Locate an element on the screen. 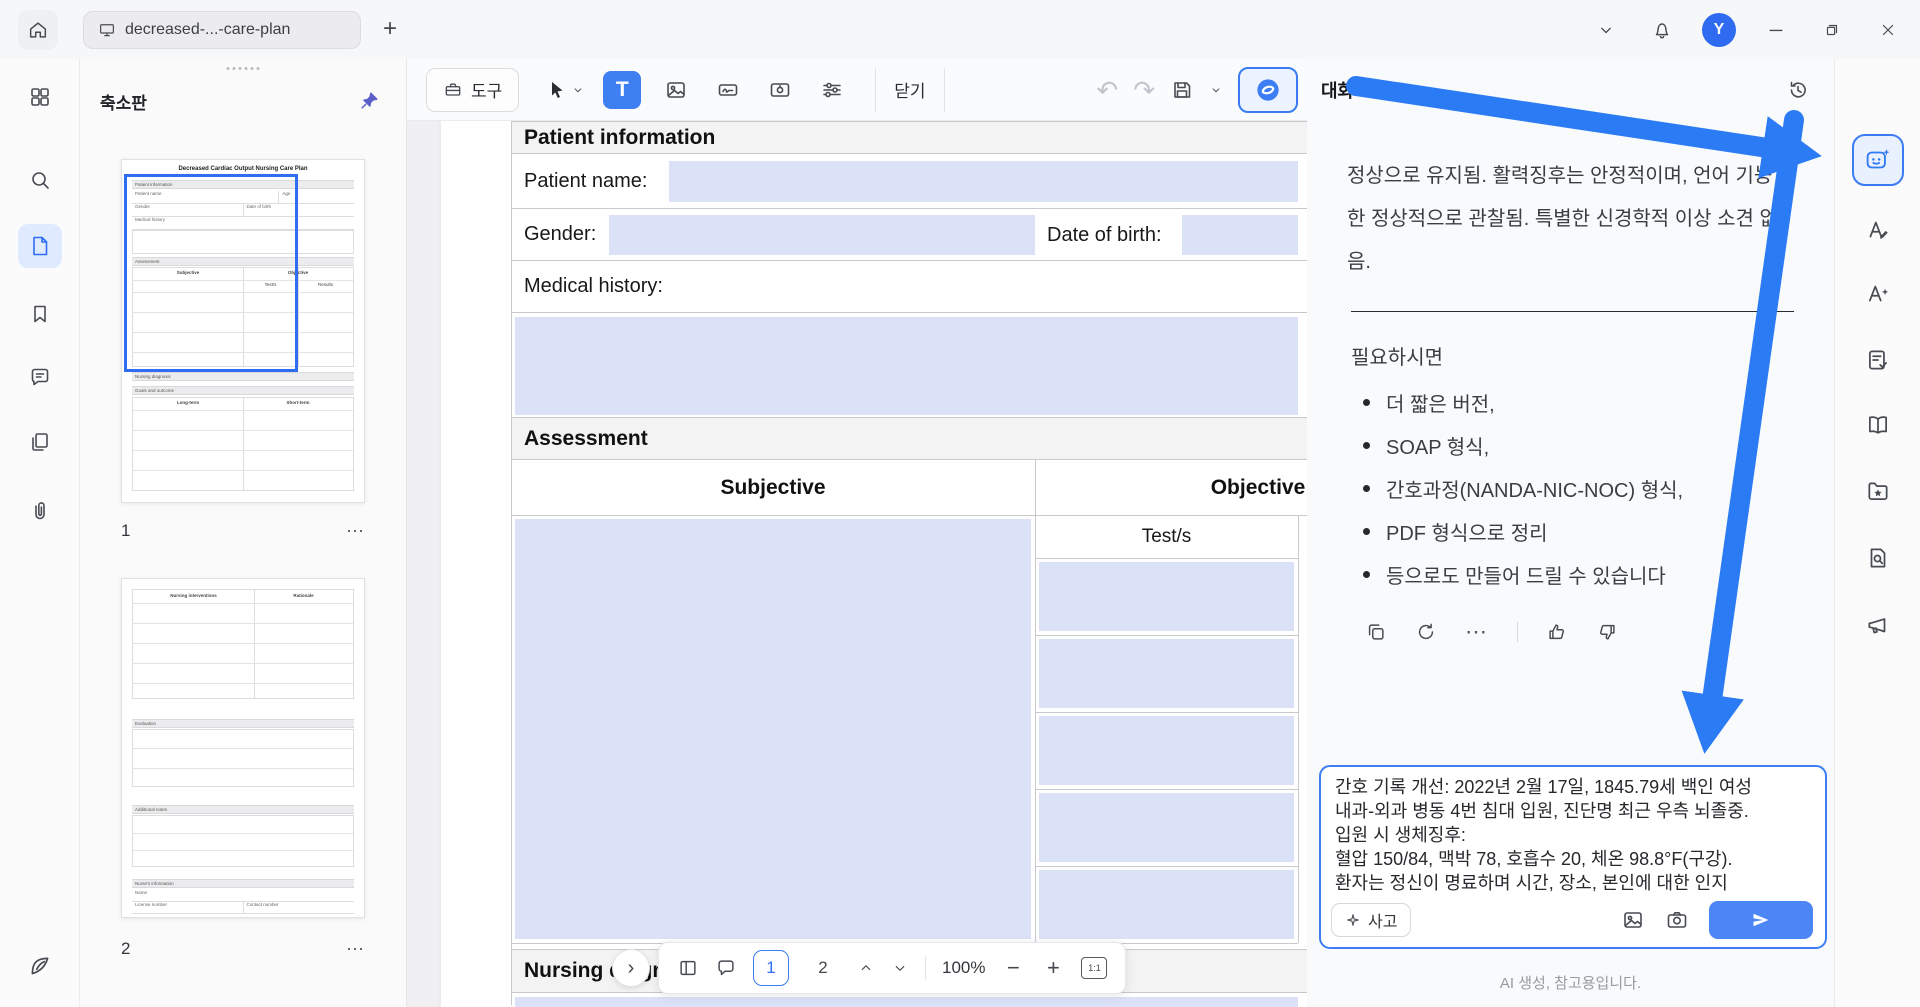  next-page-button is located at coordinates (900, 968).